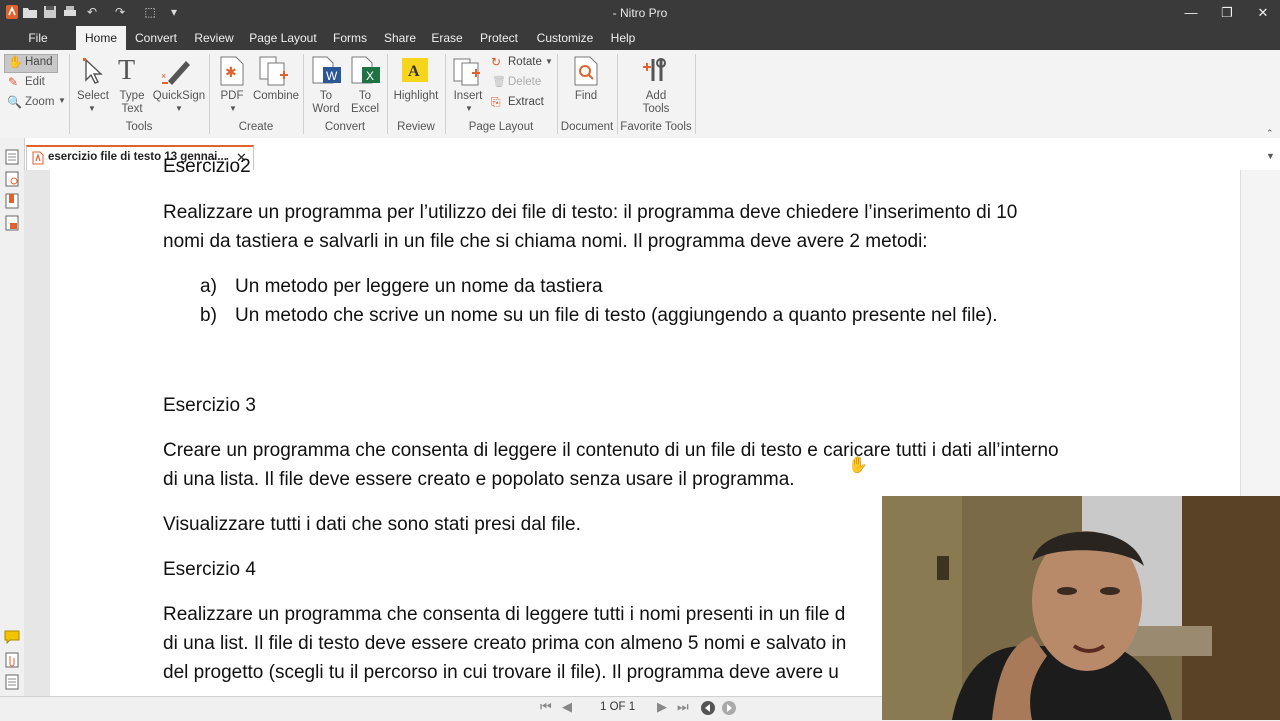  What do you see at coordinates (496, 62) in the screenshot?
I see `rotate-icon: ↻` at bounding box center [496, 62].